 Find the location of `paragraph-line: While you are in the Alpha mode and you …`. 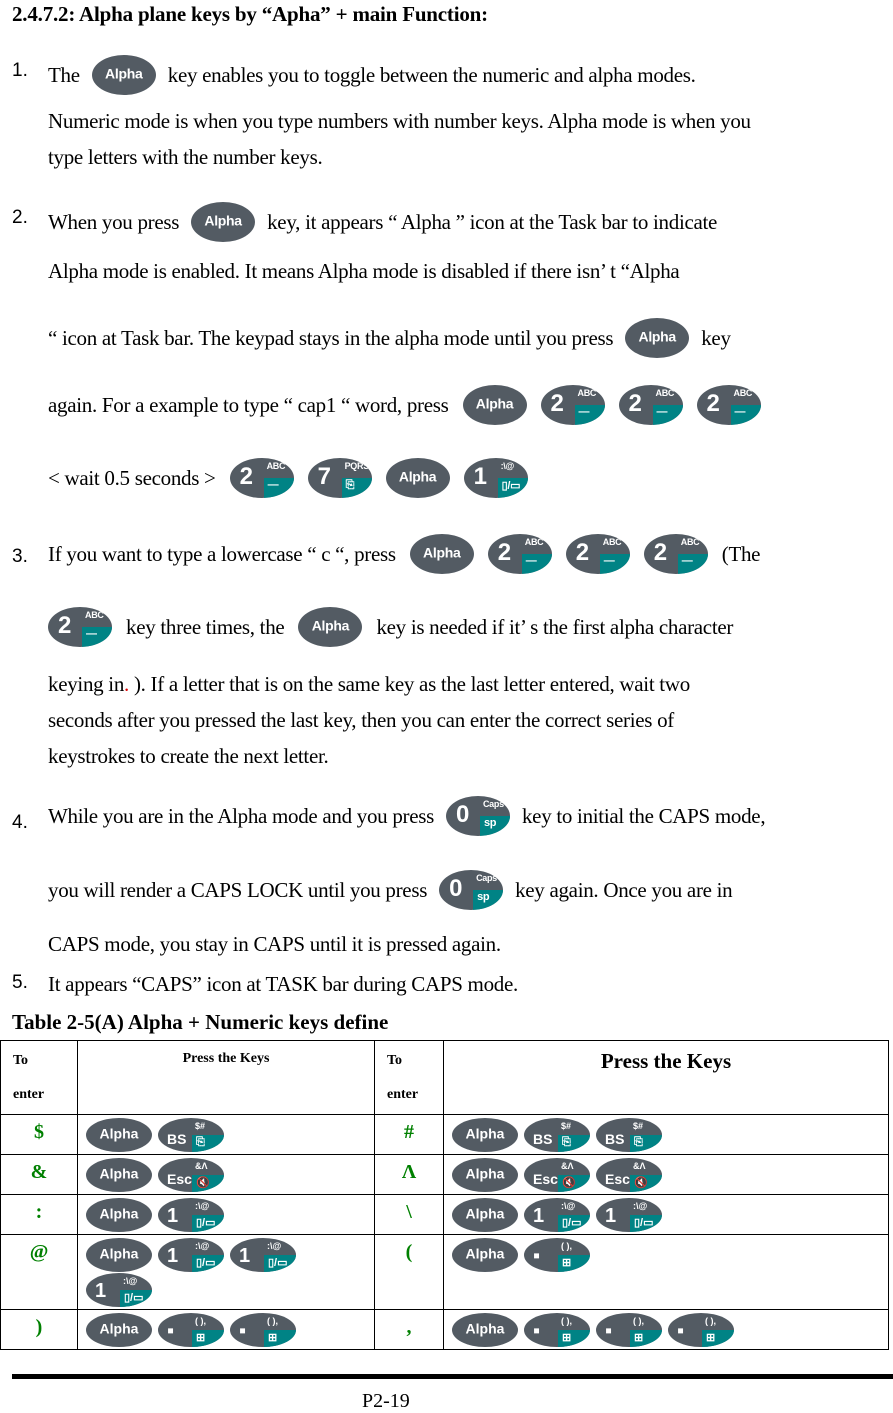

paragraph-line: While you are in the Alpha mode and you … is located at coordinates (407, 816).